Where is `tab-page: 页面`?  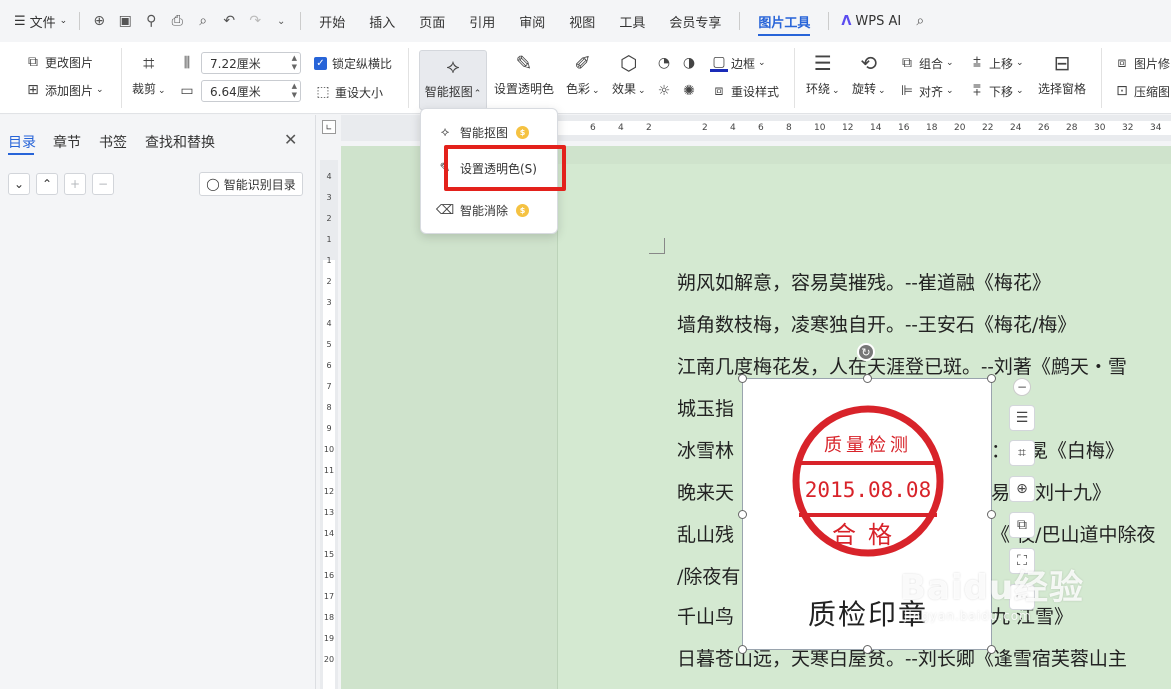 tab-page: 页面 is located at coordinates (432, 21).